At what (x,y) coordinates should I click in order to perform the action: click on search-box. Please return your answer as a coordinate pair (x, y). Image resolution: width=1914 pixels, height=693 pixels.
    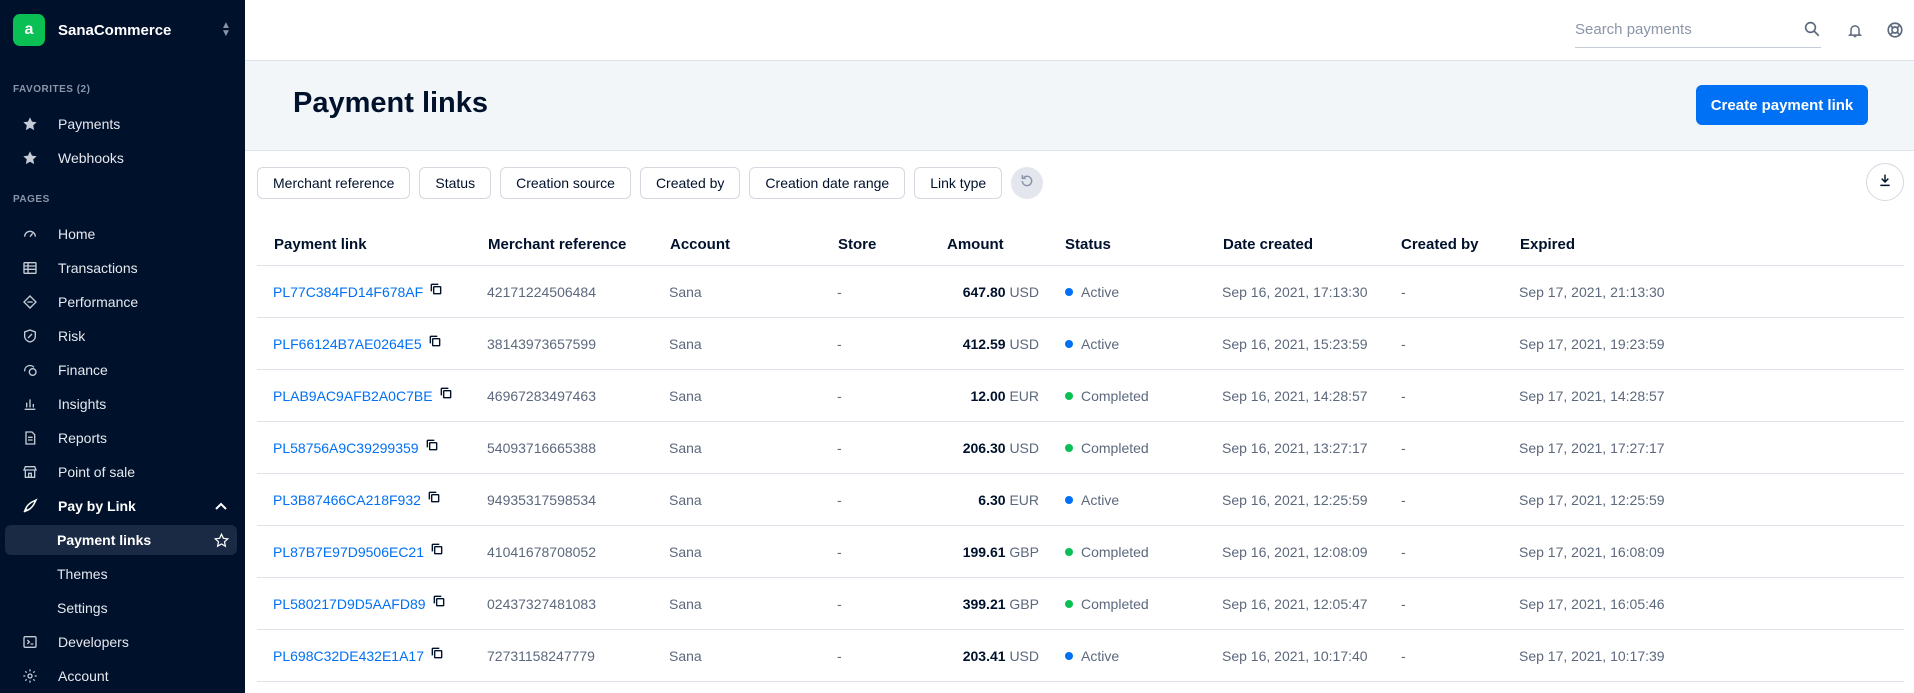
    Looking at the image, I should click on (1698, 31).